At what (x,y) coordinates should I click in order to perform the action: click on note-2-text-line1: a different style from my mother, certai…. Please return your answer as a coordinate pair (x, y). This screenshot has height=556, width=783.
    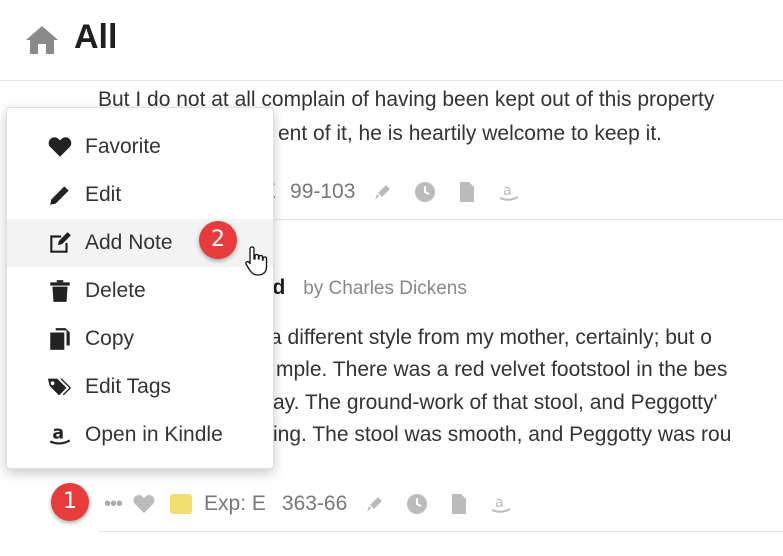
    Looking at the image, I should click on (491, 337).